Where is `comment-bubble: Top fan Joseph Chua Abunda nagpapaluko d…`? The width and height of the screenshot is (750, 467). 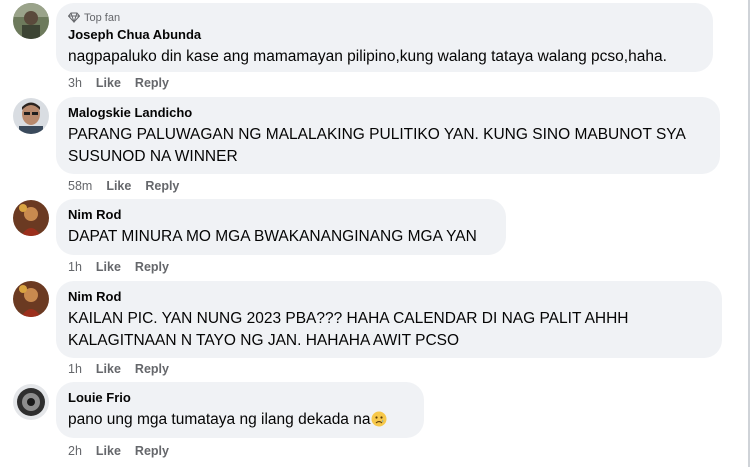
comment-bubble: Top fan Joseph Chua Abunda nagpapaluko d… is located at coordinates (384, 37).